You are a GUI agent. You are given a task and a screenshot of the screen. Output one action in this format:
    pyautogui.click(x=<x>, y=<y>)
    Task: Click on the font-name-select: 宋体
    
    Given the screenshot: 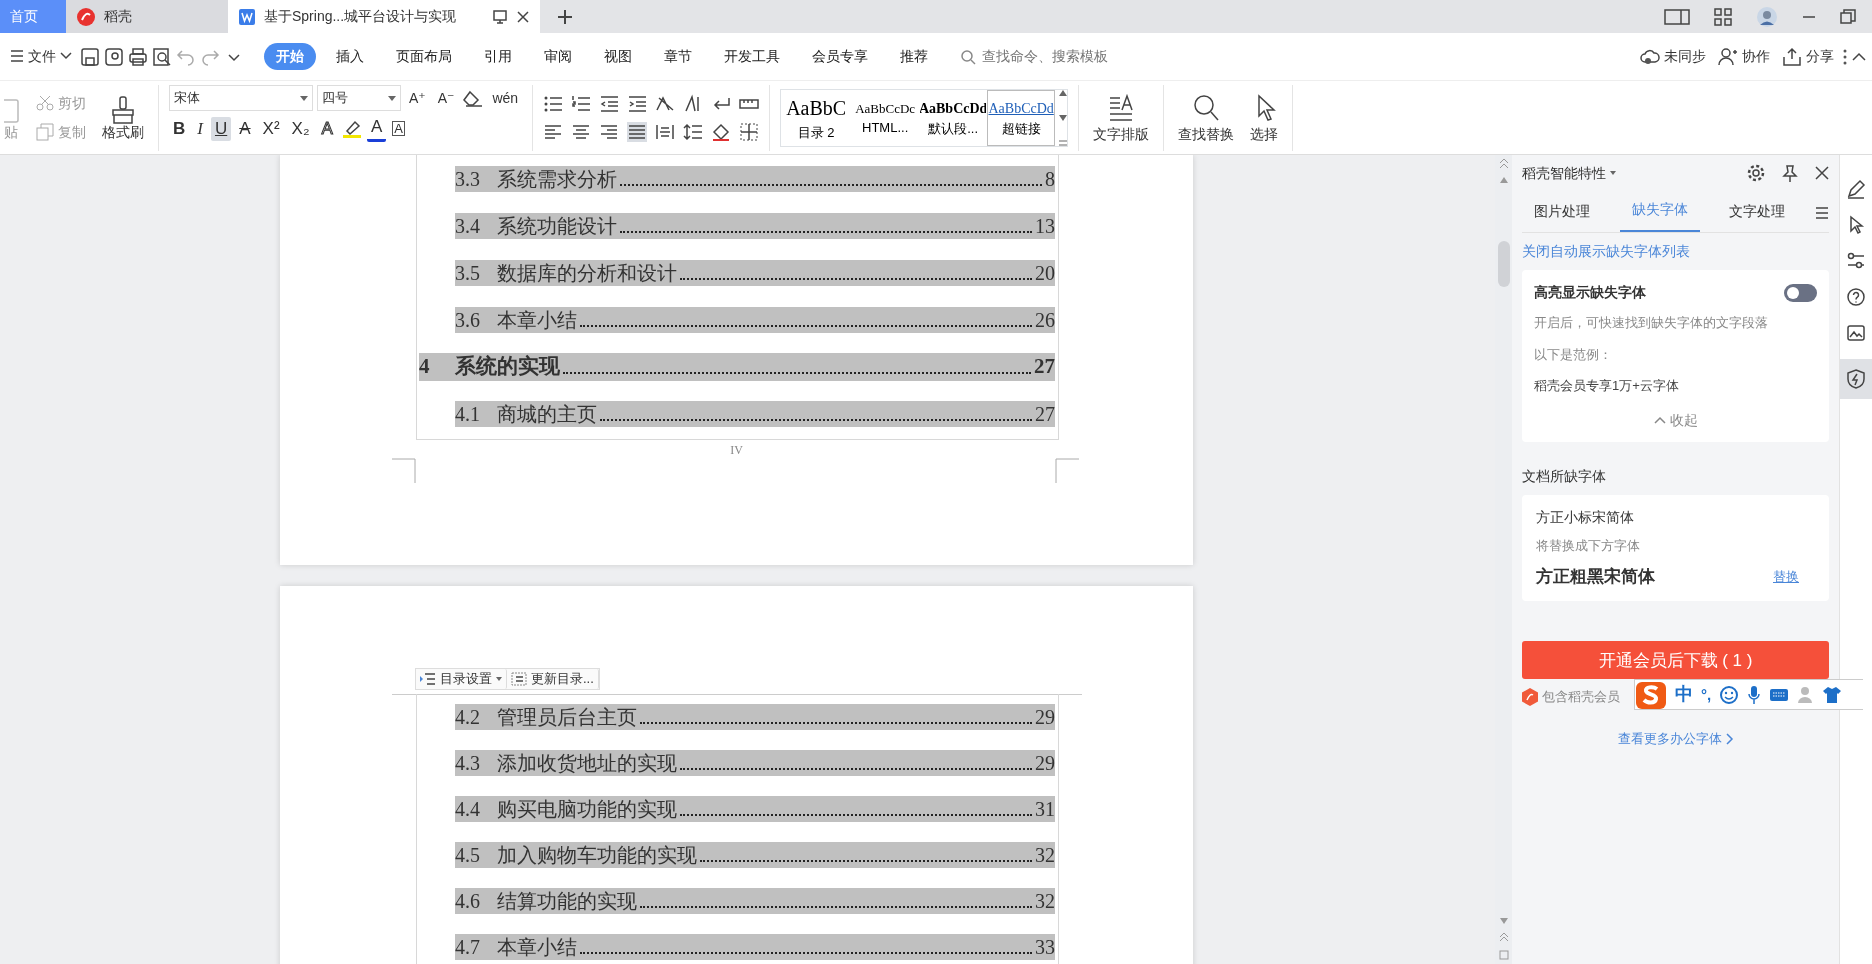 What is the action you would take?
    pyautogui.click(x=241, y=98)
    